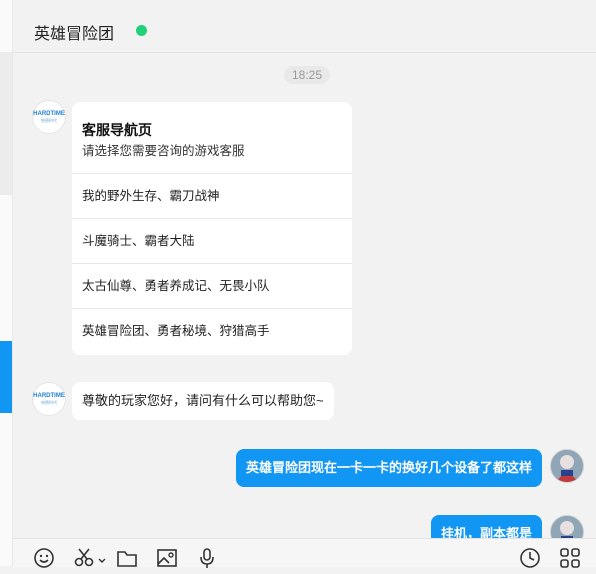 The image size is (596, 574). I want to click on user-avatar-image, so click(567, 466).